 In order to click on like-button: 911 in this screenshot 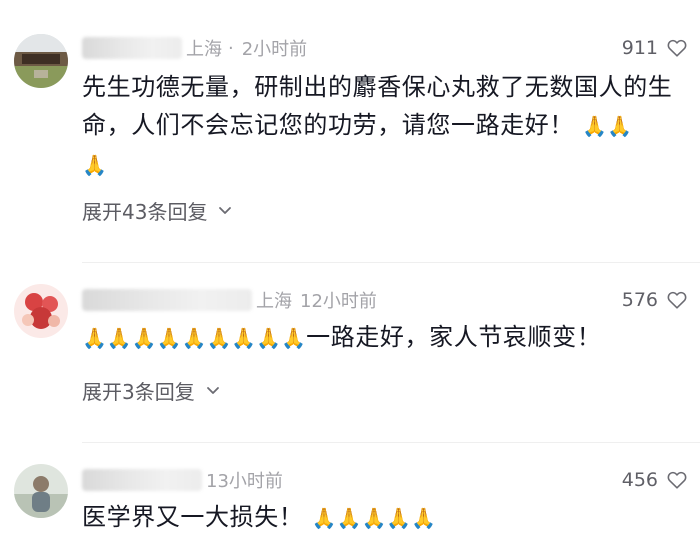, I will do `click(655, 48)`.